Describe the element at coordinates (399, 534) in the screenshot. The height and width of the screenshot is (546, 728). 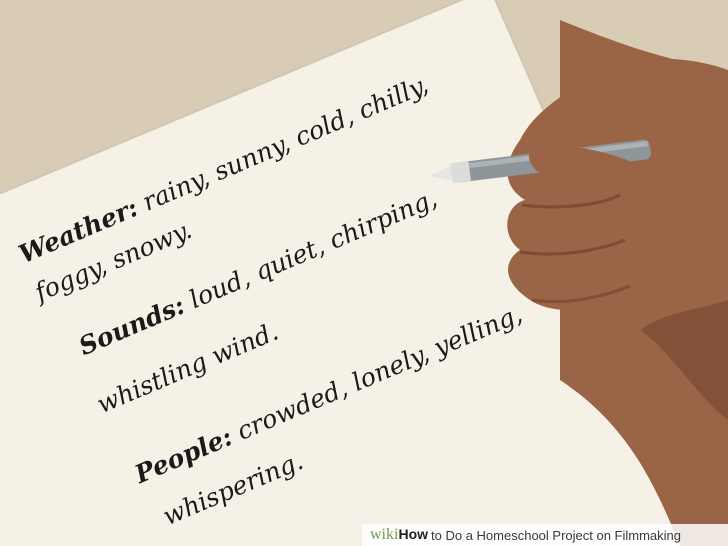
I see `wikihow-logo: wikiHow` at that location.